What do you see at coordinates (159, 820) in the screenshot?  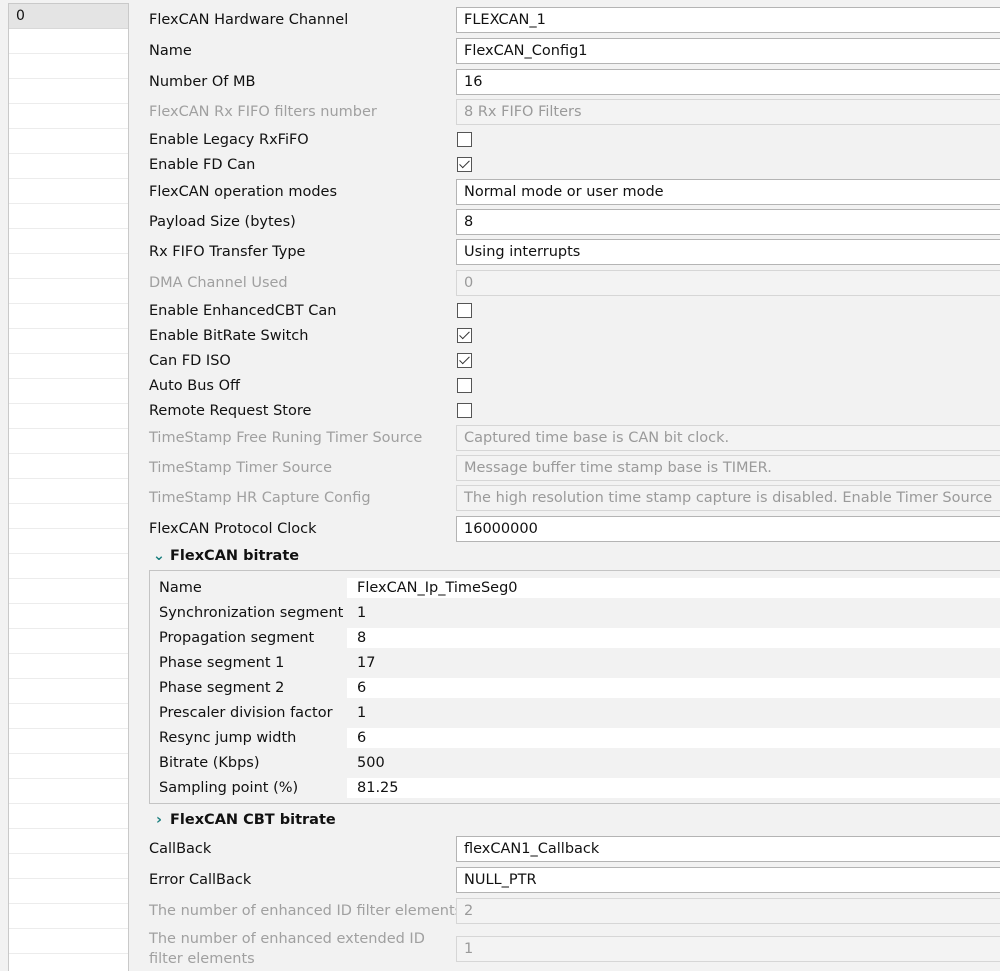 I see `chevron-right-icon: ›` at bounding box center [159, 820].